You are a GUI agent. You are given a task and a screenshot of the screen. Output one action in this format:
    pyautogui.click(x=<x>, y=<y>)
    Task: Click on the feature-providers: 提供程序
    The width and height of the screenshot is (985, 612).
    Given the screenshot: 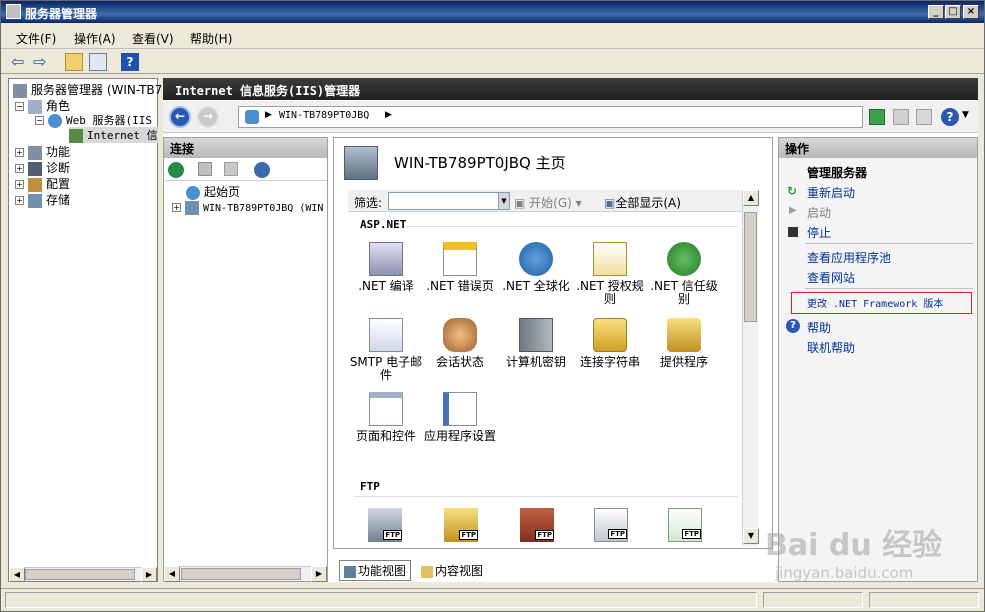 What is the action you would take?
    pyautogui.click(x=684, y=343)
    